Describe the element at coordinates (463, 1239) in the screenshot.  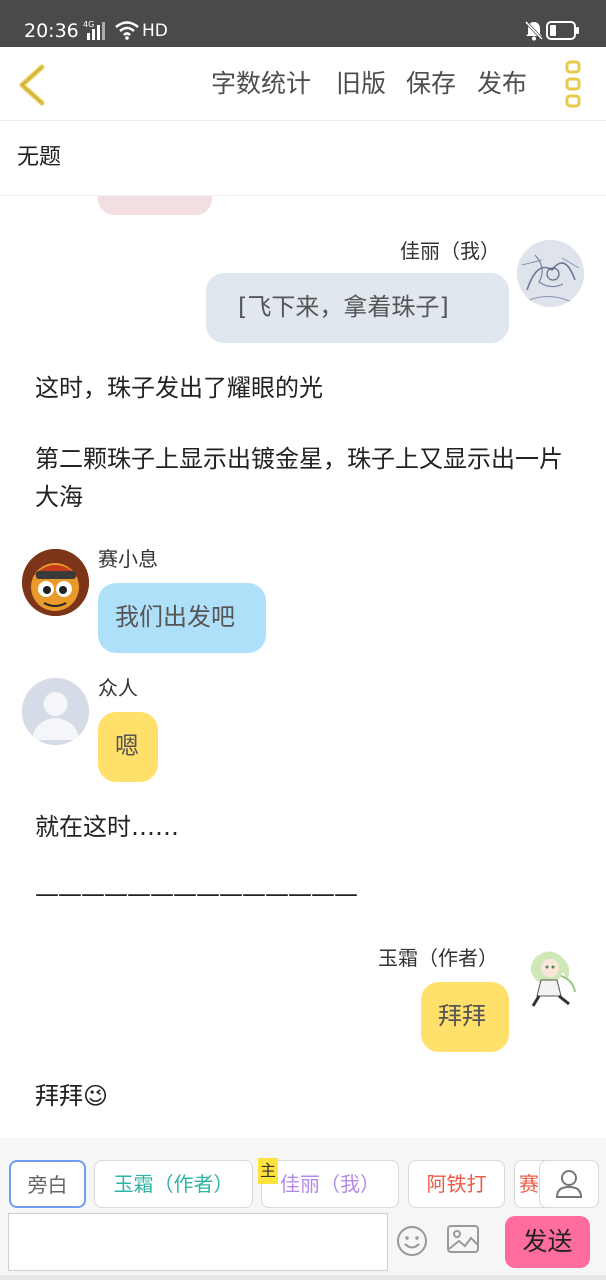
I see `image-icon` at that location.